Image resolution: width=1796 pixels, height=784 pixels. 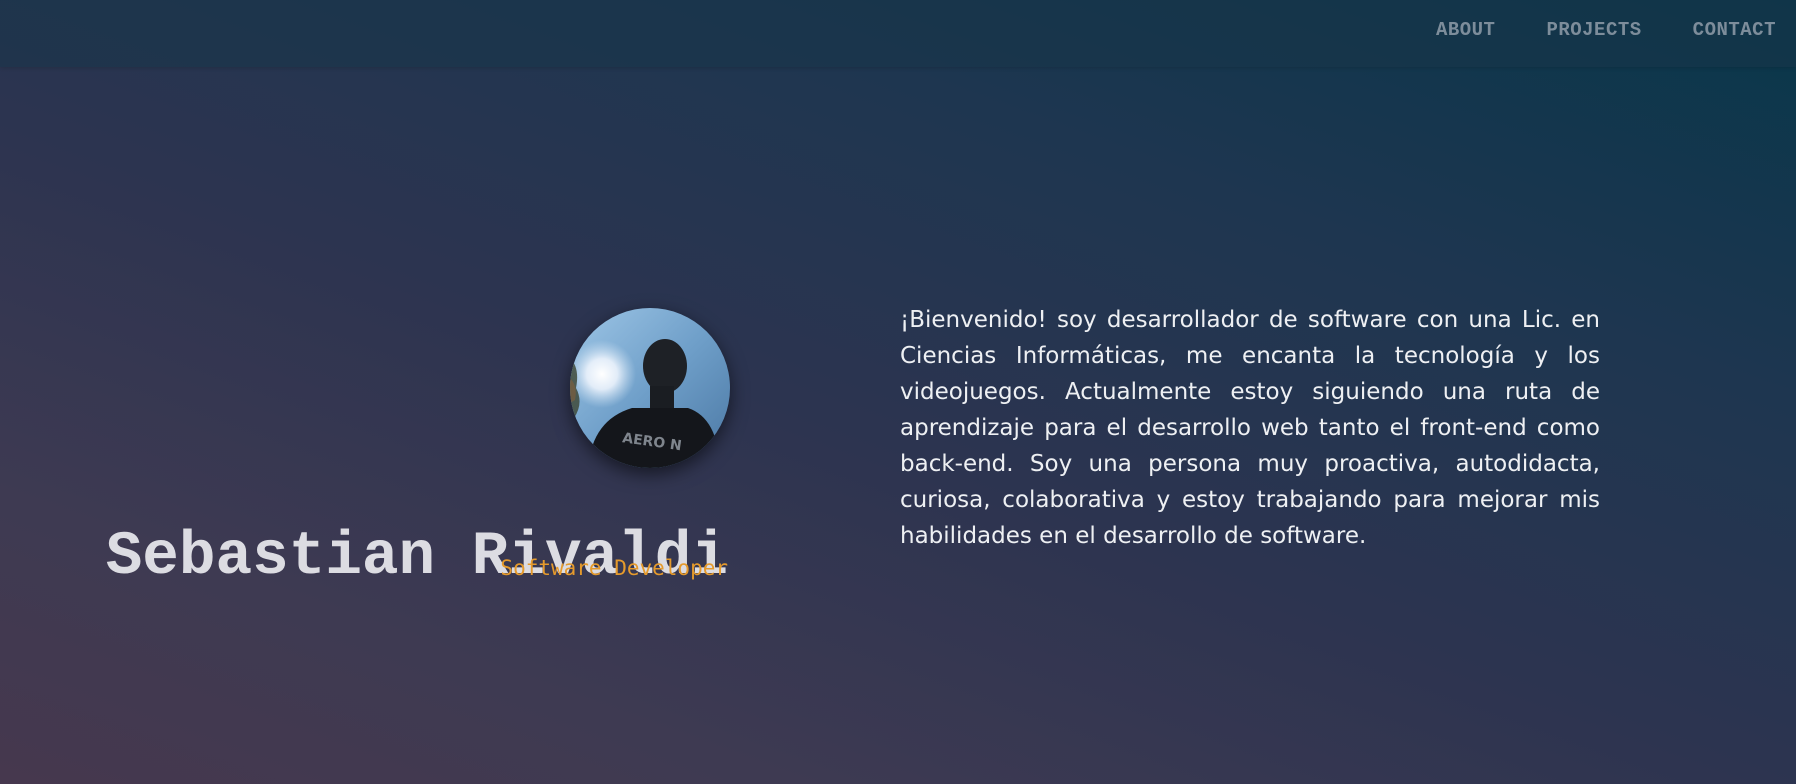 I want to click on nav-links: ABOUT PROJECTS CONTACT, so click(x=1606, y=30).